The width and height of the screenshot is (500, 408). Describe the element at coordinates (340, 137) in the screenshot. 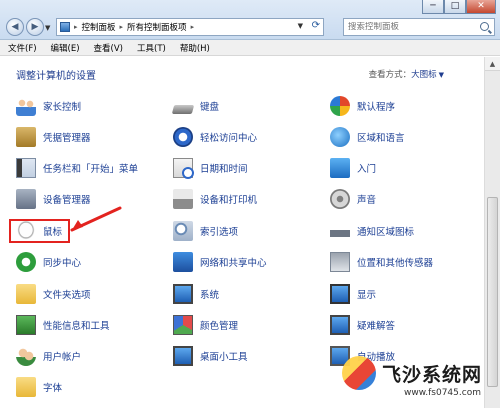

I see `region-icon` at that location.